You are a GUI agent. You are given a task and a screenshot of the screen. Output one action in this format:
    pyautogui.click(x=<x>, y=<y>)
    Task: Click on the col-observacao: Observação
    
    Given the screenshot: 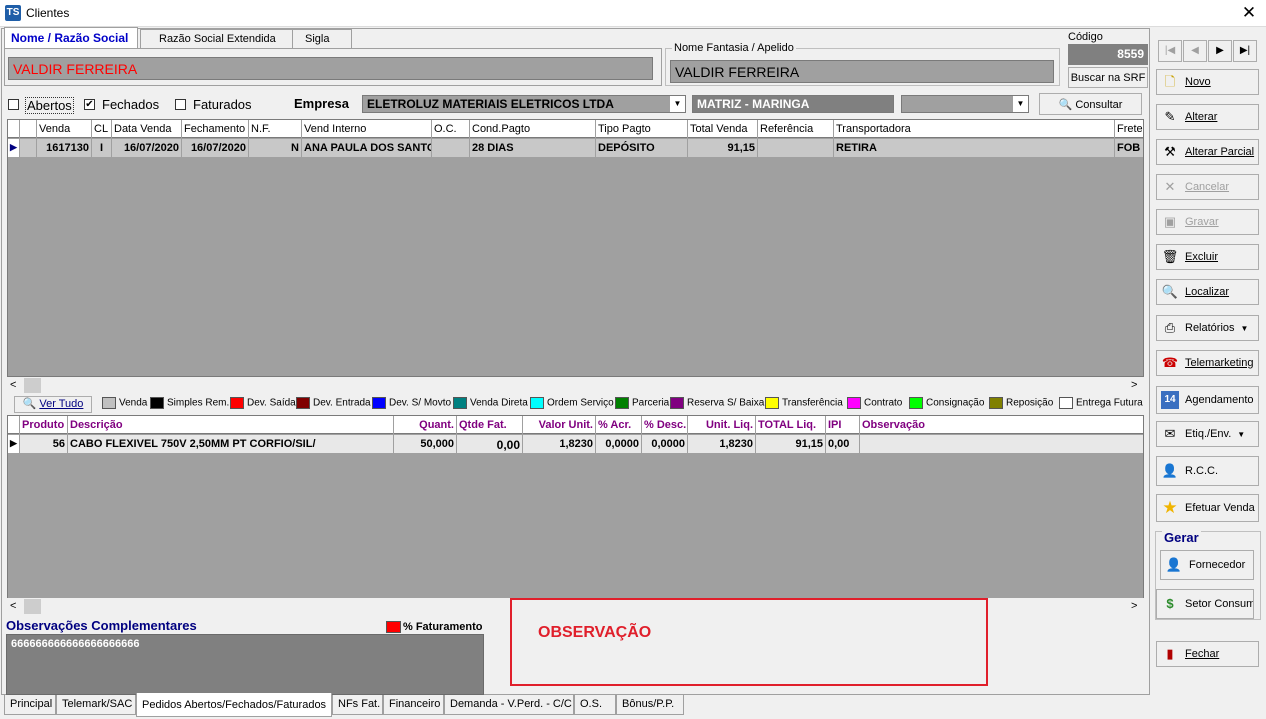 What is the action you would take?
    pyautogui.click(x=1001, y=425)
    